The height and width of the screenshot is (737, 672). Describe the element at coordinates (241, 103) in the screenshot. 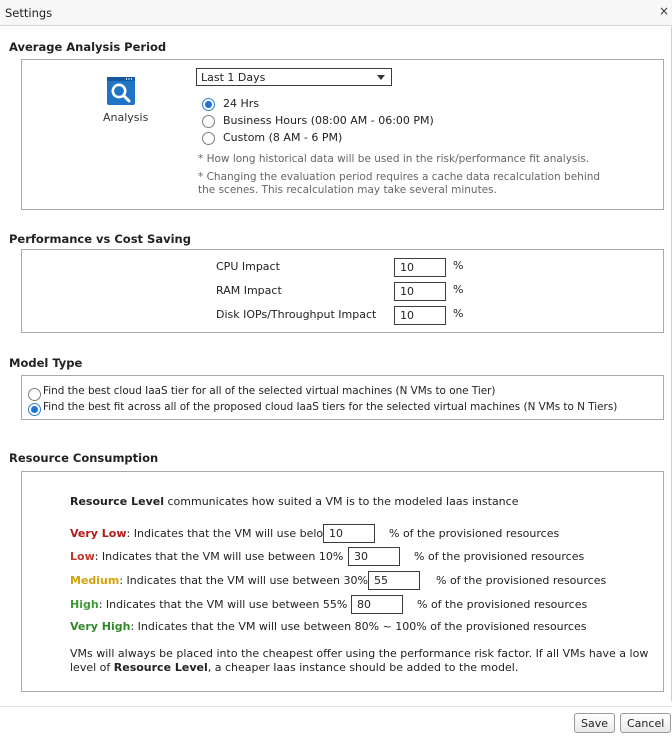

I see `radio-24-hrs-label: 24 Hrs` at that location.